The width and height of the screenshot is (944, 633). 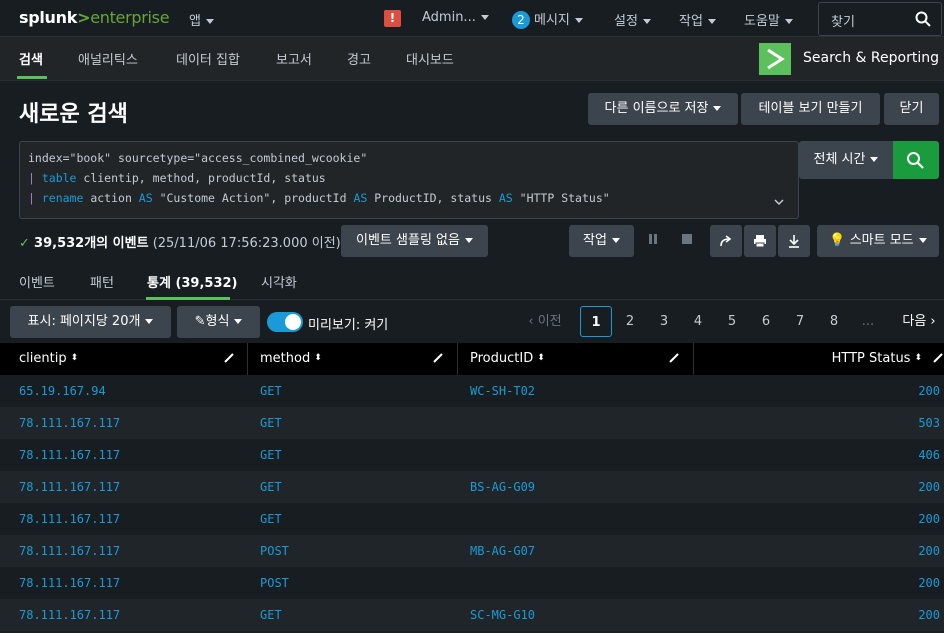 What do you see at coordinates (933, 321) in the screenshot?
I see `chevron-right-icon: ›` at bounding box center [933, 321].